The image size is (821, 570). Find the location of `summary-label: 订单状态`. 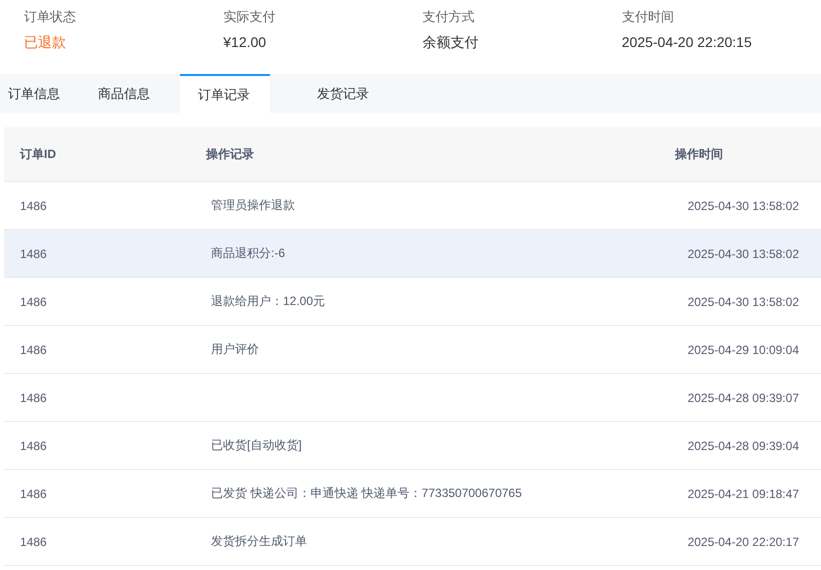

summary-label: 订单状态 is located at coordinates (50, 17).